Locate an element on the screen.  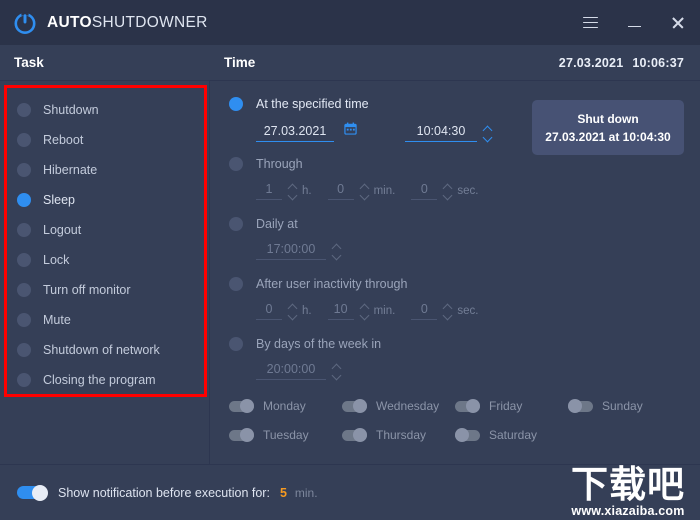
minutes-field: 0 is located at coordinates (348, 191).